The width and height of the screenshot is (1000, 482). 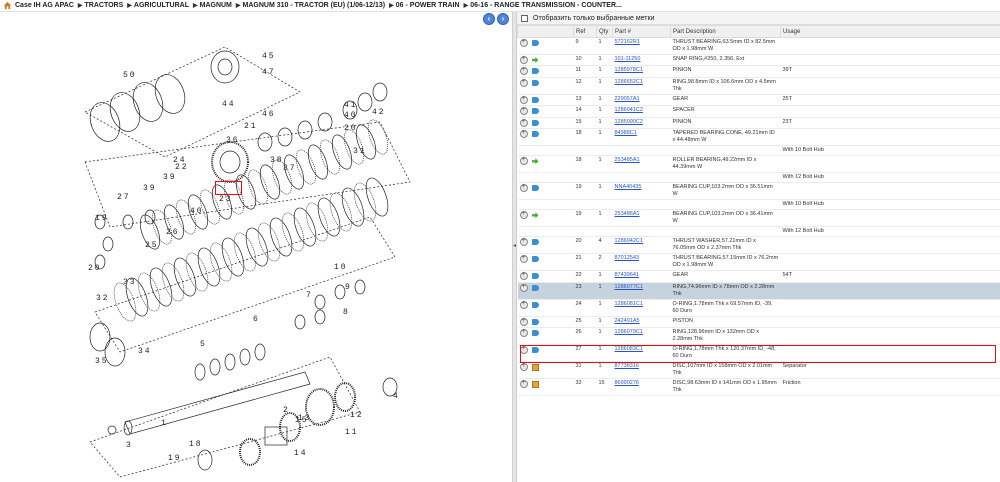 I want to click on callout-label: 25, so click(x=152, y=245).